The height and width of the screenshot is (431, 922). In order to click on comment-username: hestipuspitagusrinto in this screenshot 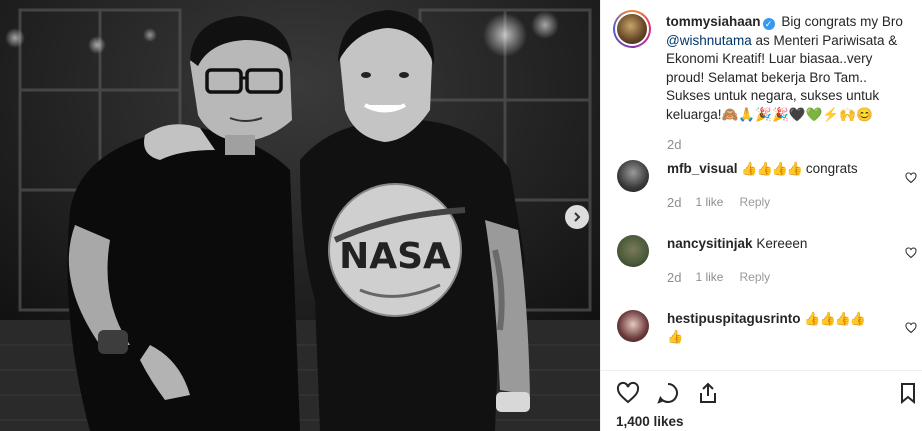, I will do `click(734, 318)`.